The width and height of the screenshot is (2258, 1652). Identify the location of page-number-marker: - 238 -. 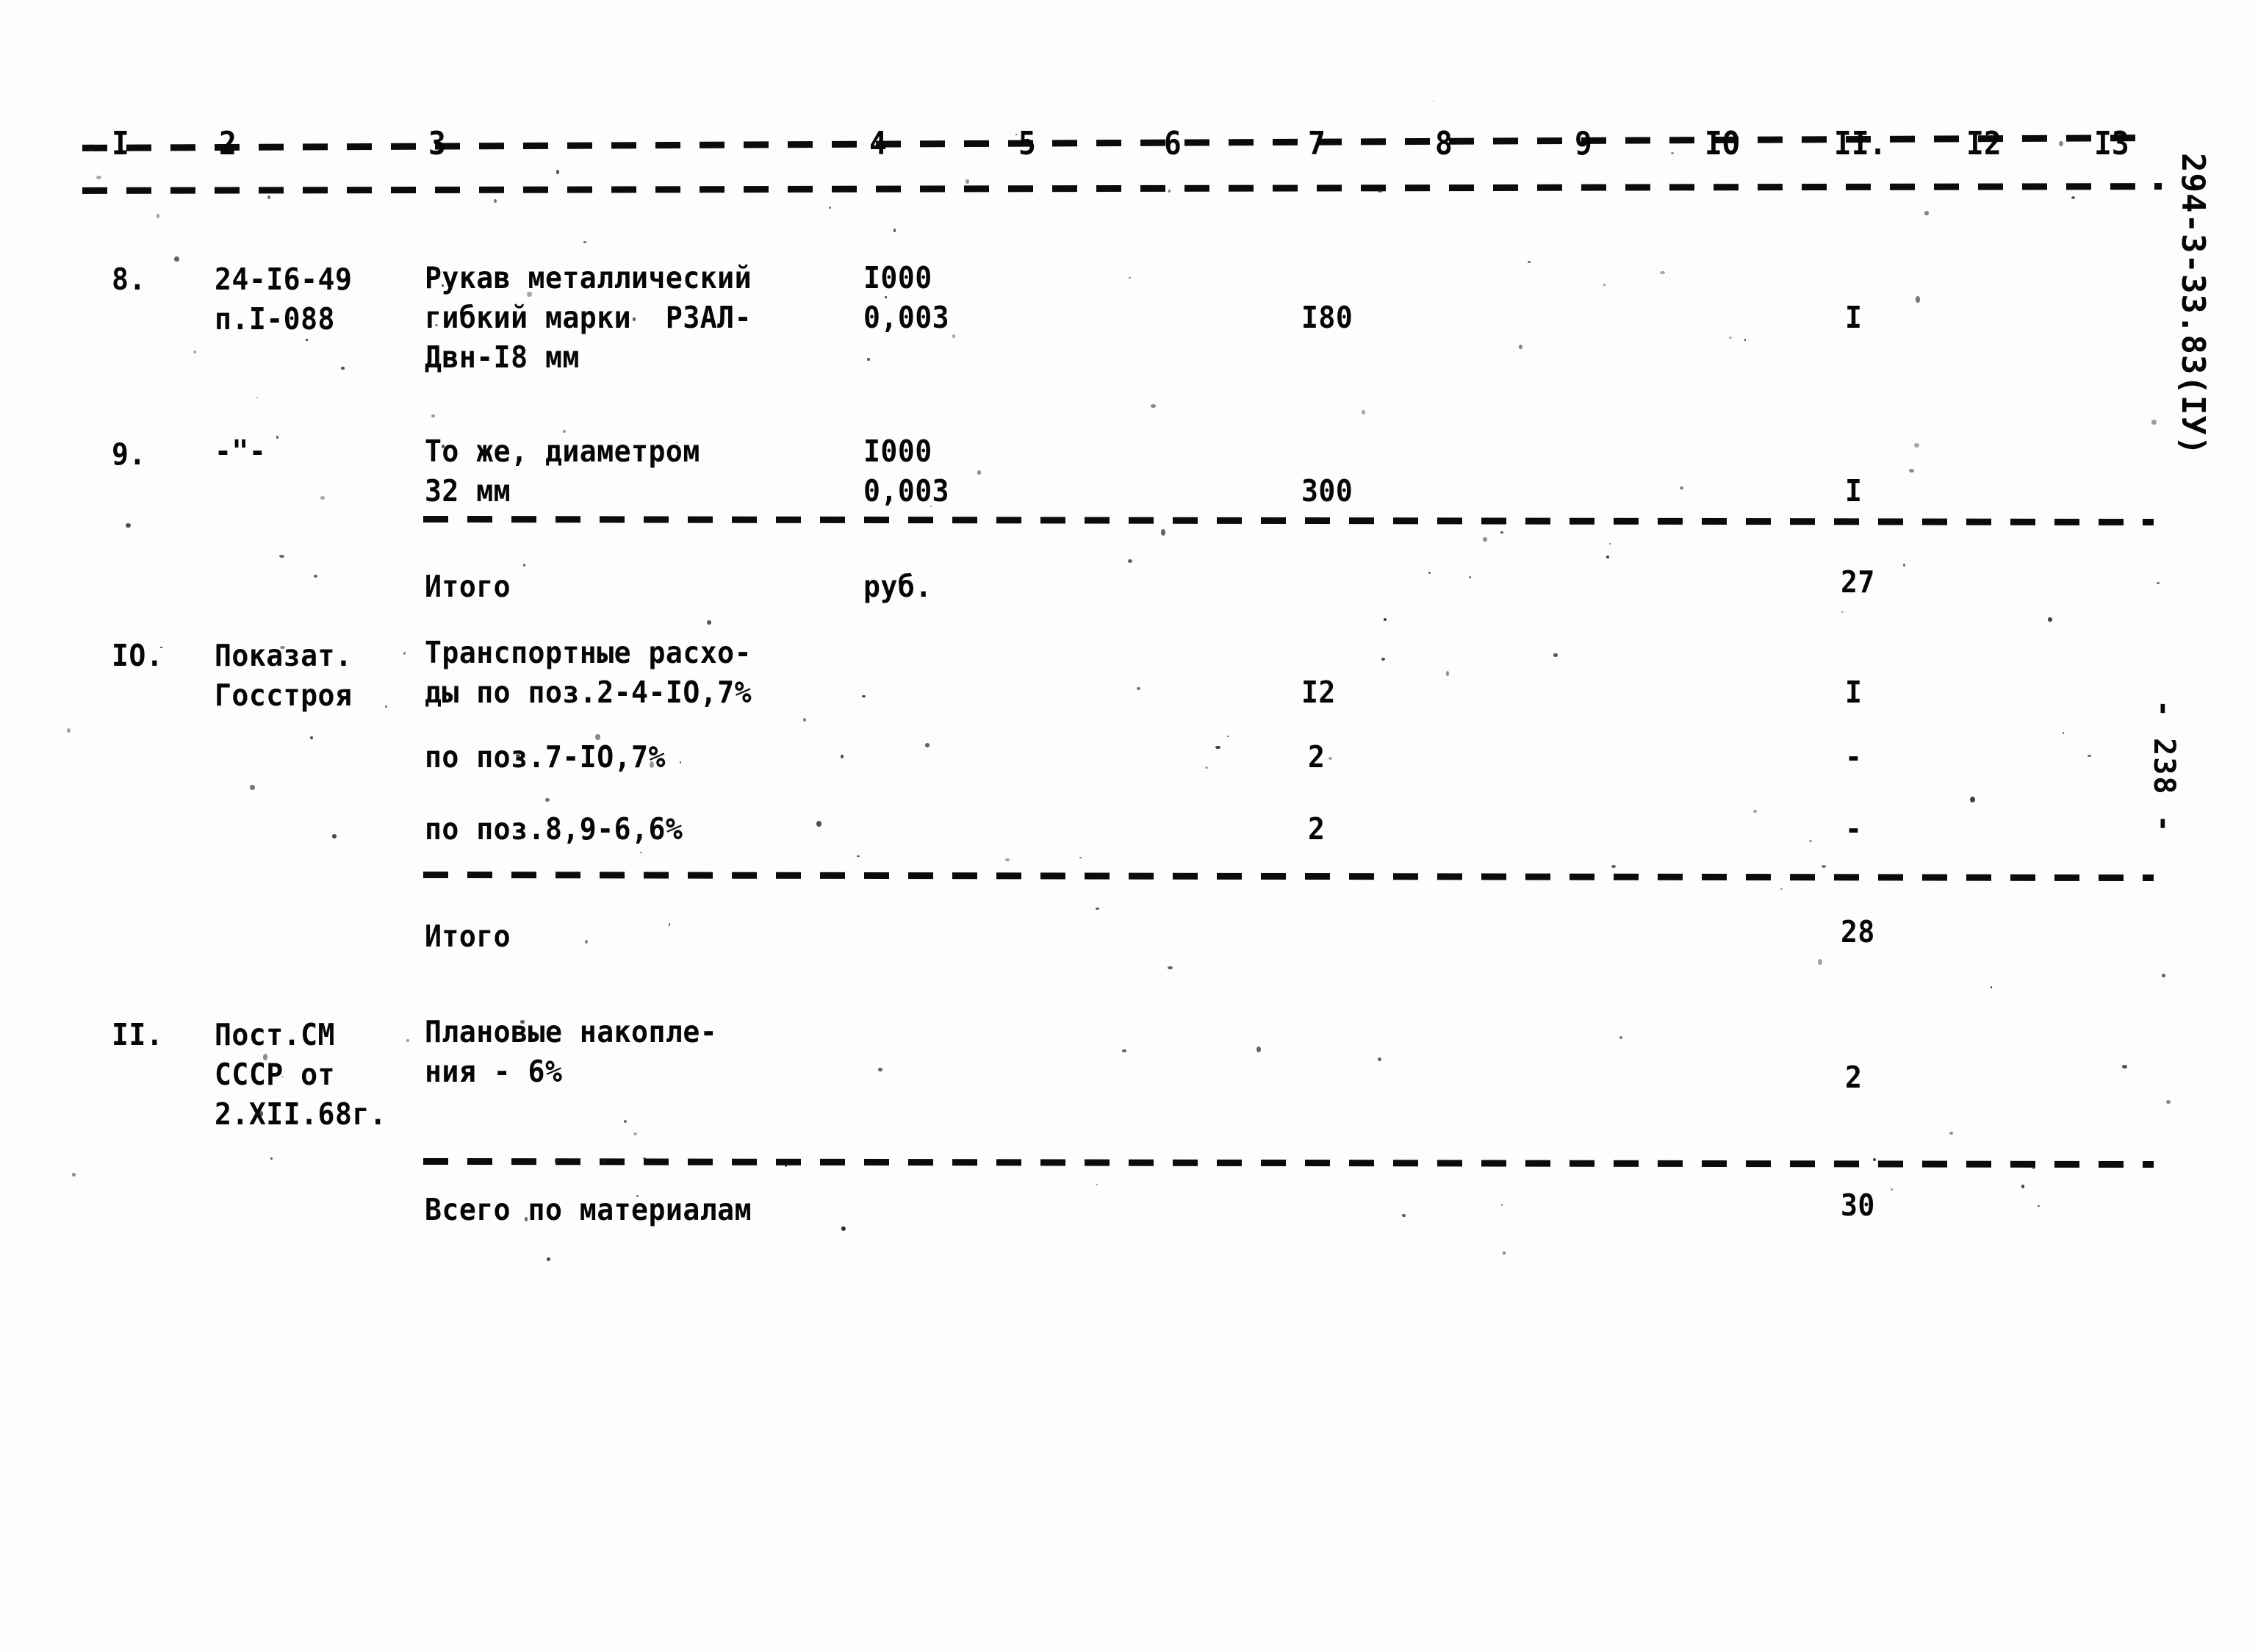
(2164, 767).